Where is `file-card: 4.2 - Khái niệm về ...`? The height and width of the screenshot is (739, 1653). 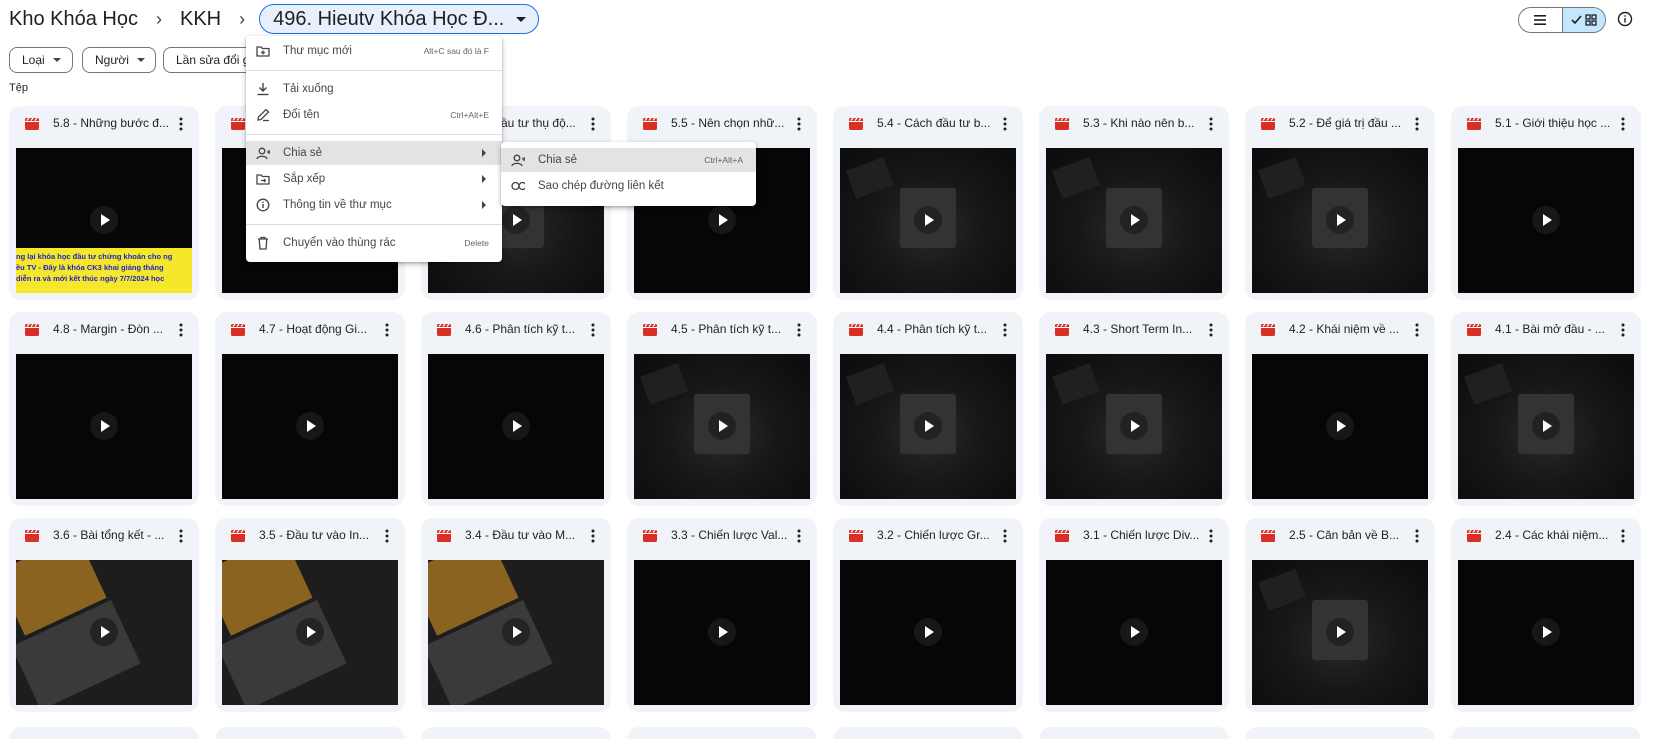 file-card: 4.2 - Khái niệm về ... is located at coordinates (1340, 409).